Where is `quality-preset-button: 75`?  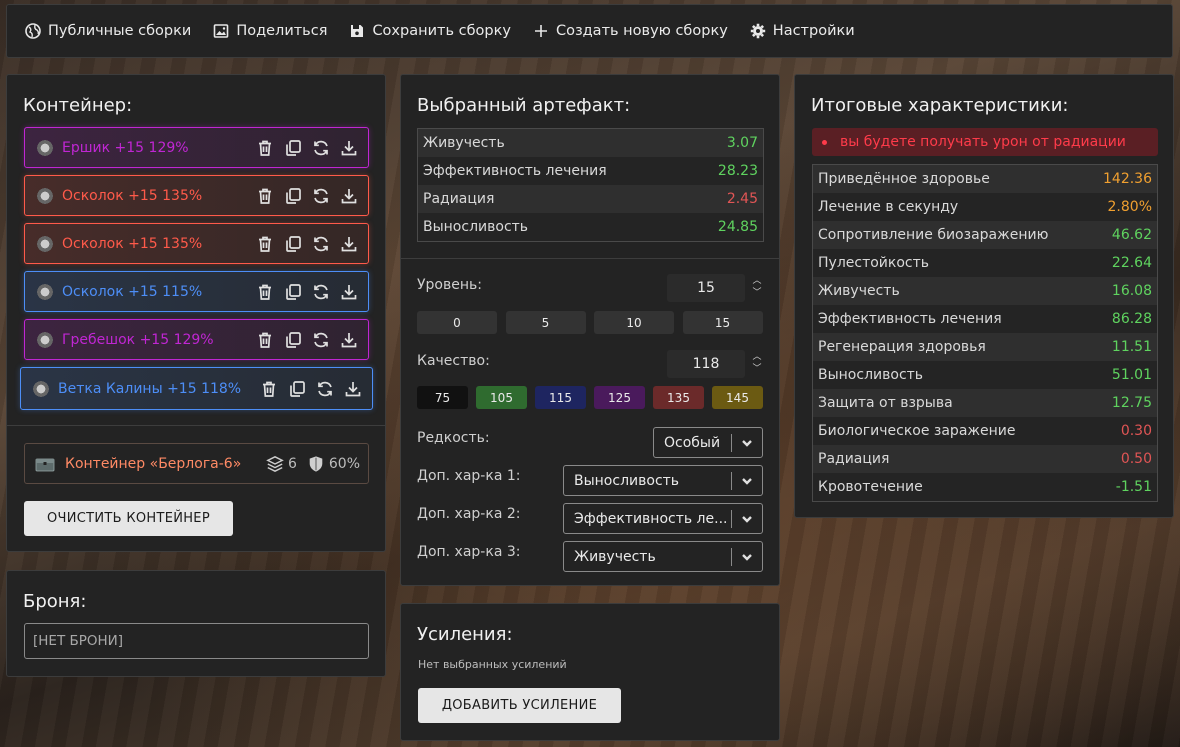
quality-preset-button: 75 is located at coordinates (442, 397).